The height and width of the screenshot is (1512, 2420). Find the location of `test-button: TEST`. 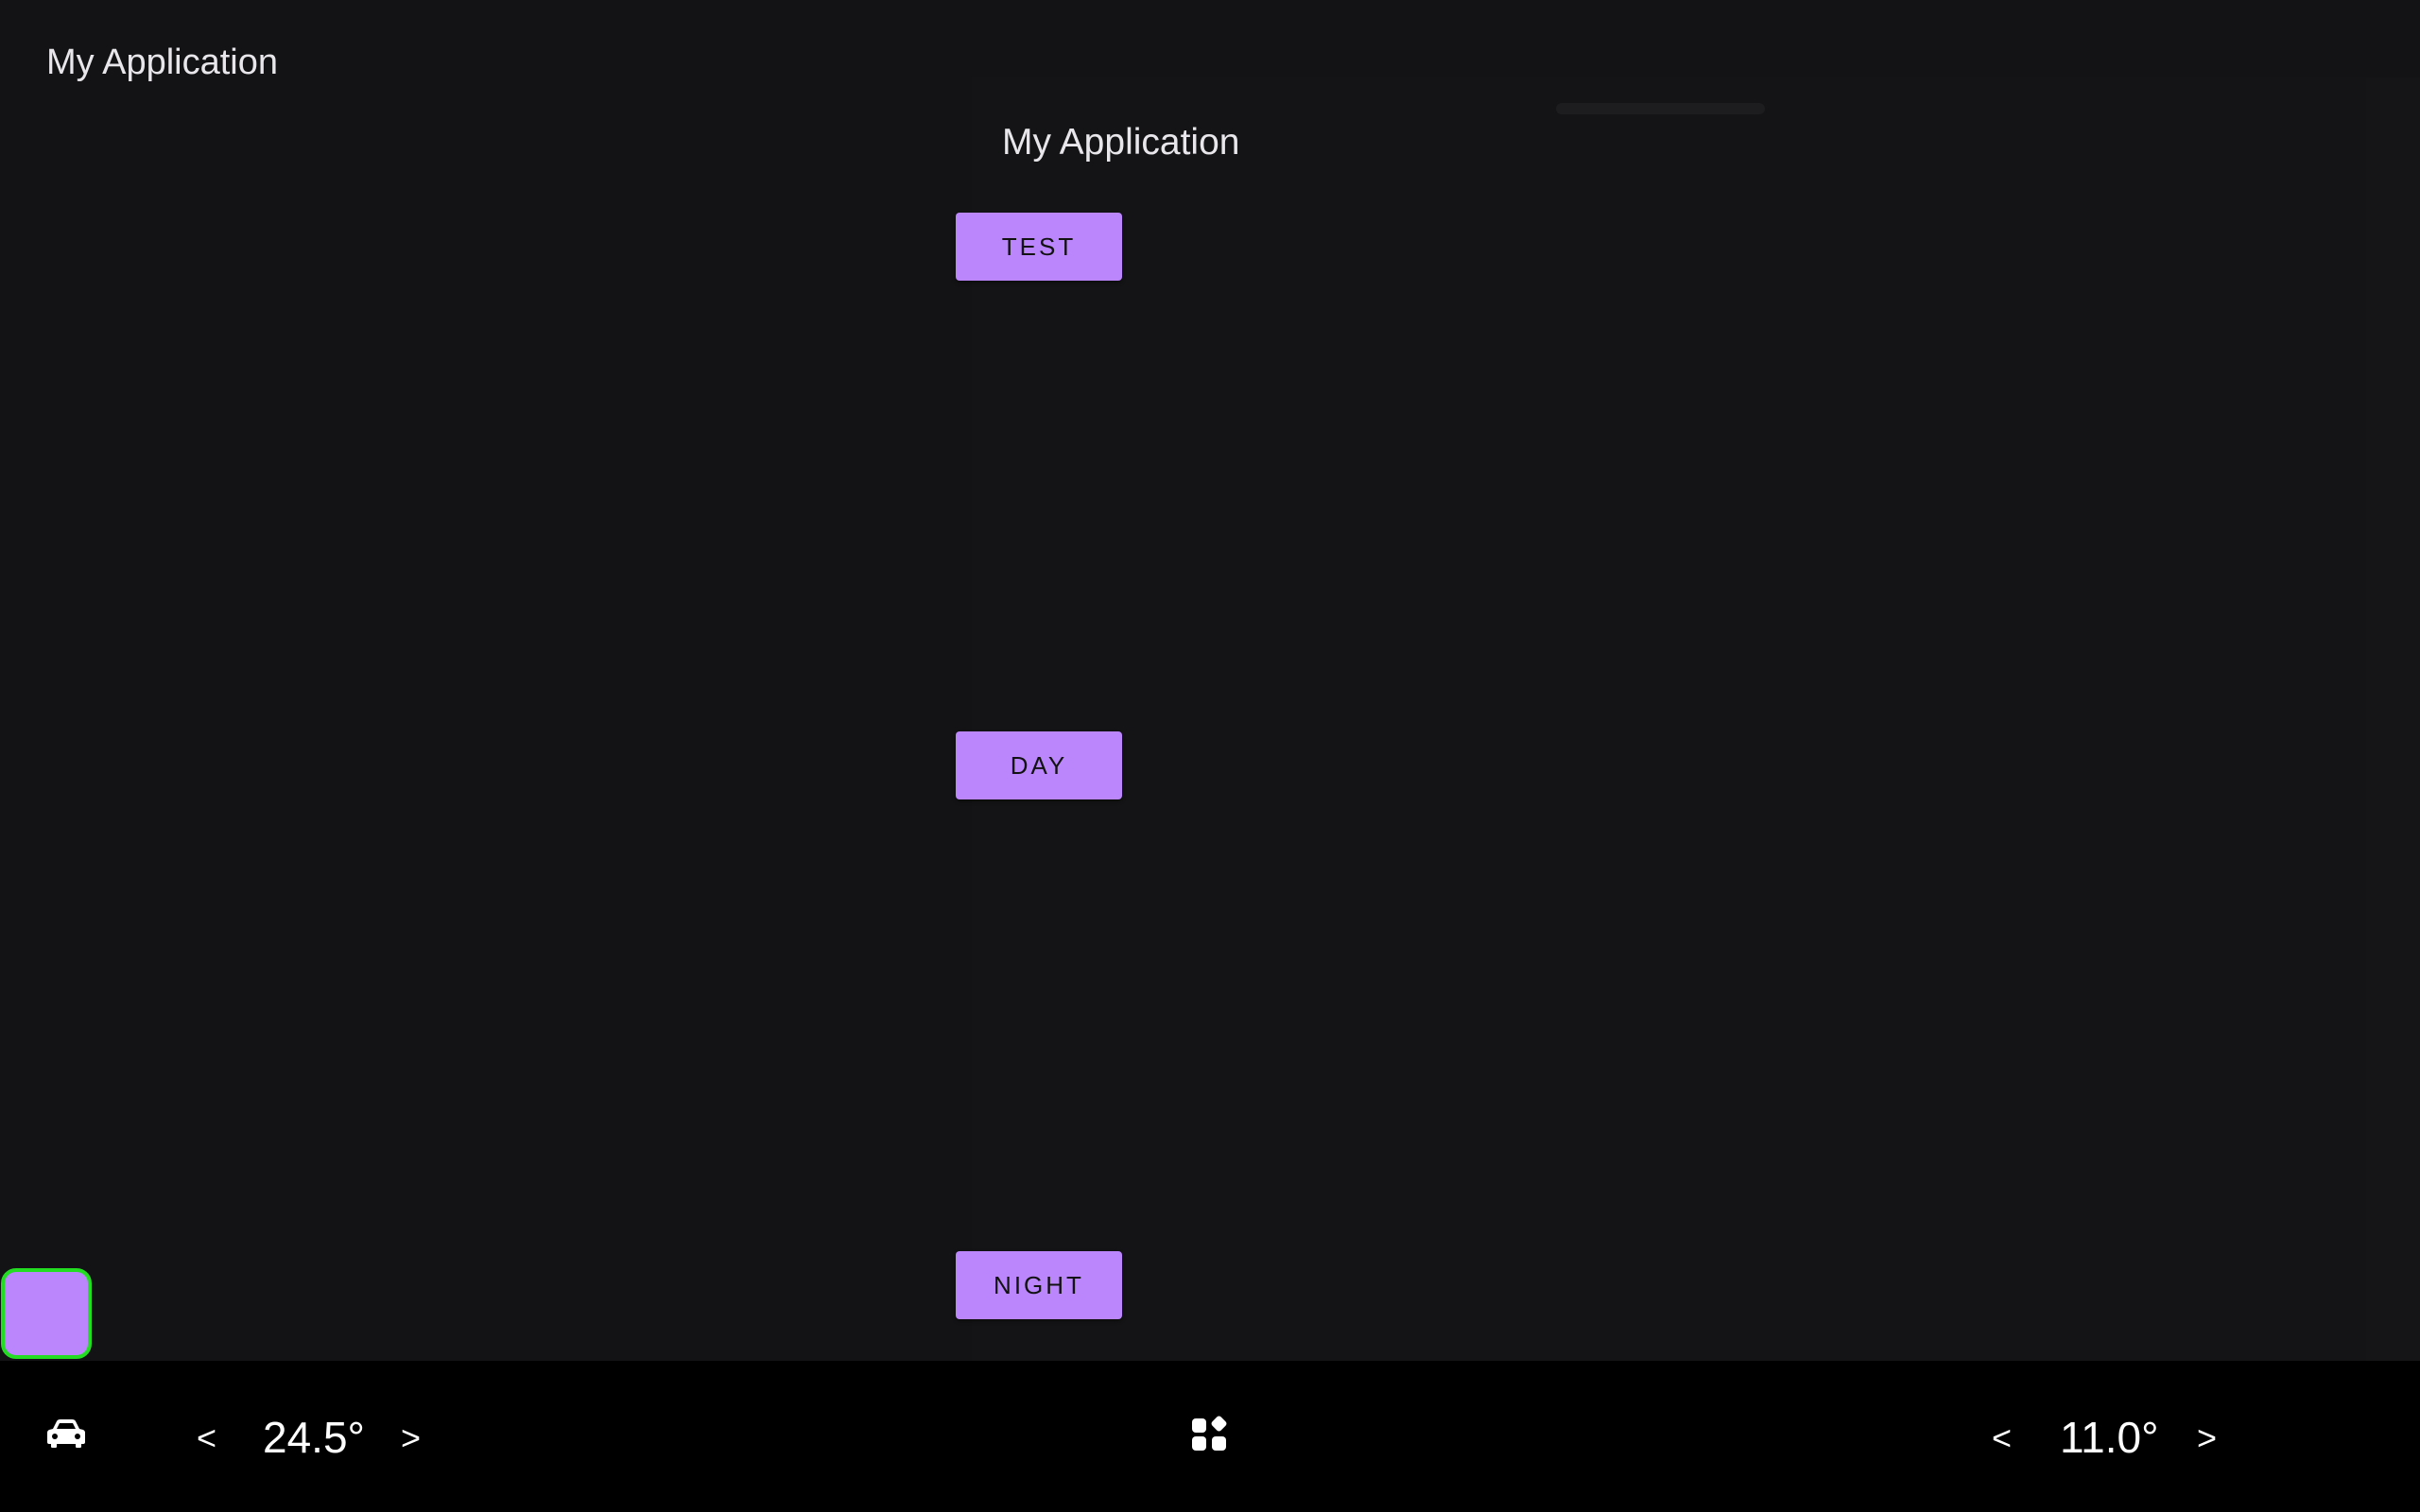

test-button: TEST is located at coordinates (1039, 247).